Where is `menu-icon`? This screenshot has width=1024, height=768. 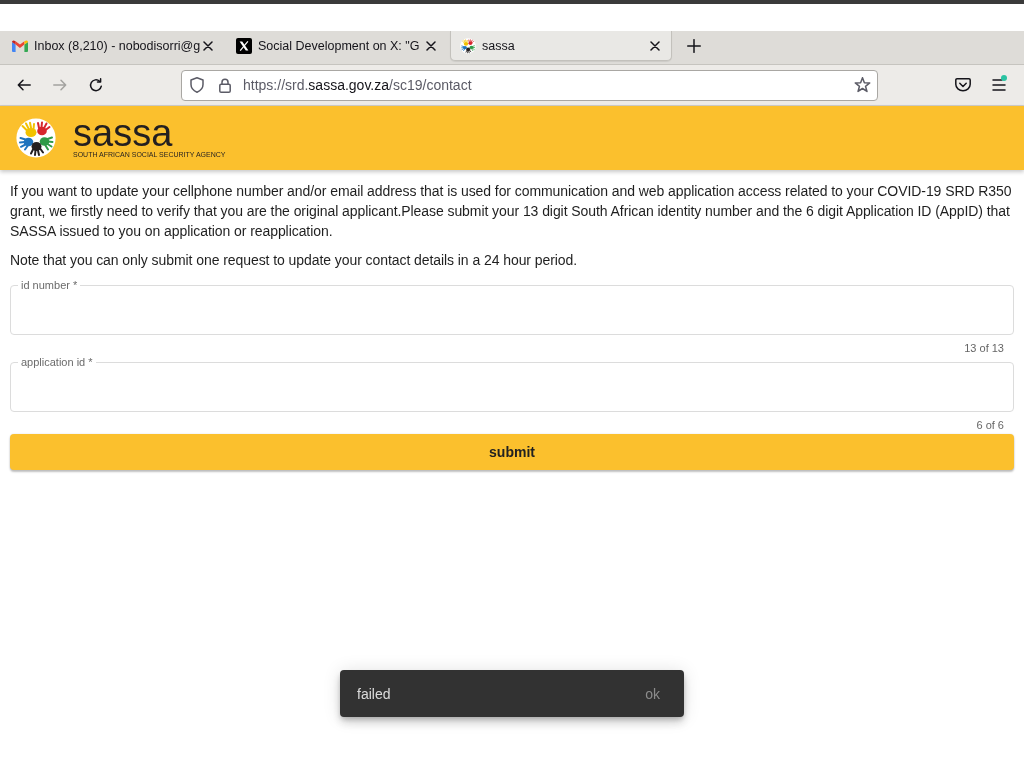 menu-icon is located at coordinates (999, 85).